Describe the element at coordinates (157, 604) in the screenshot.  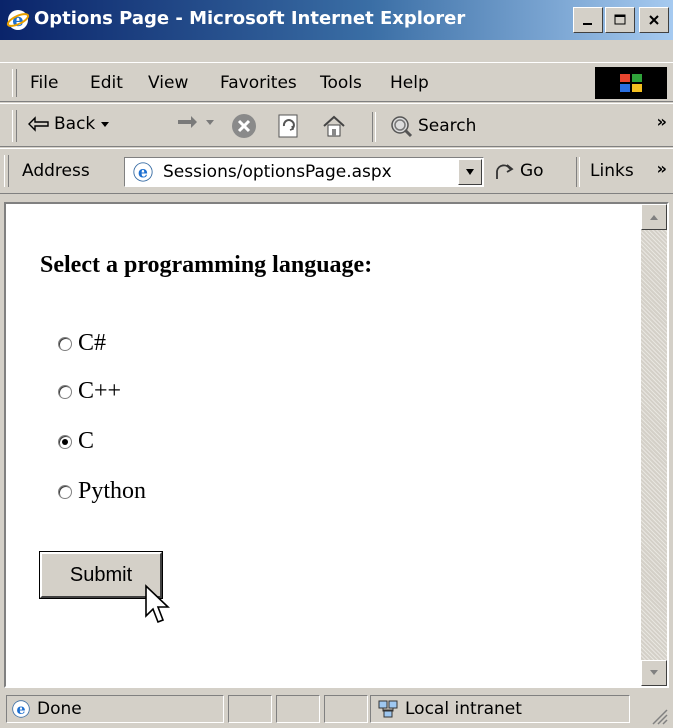
I see `mouse-cursor-icon` at that location.